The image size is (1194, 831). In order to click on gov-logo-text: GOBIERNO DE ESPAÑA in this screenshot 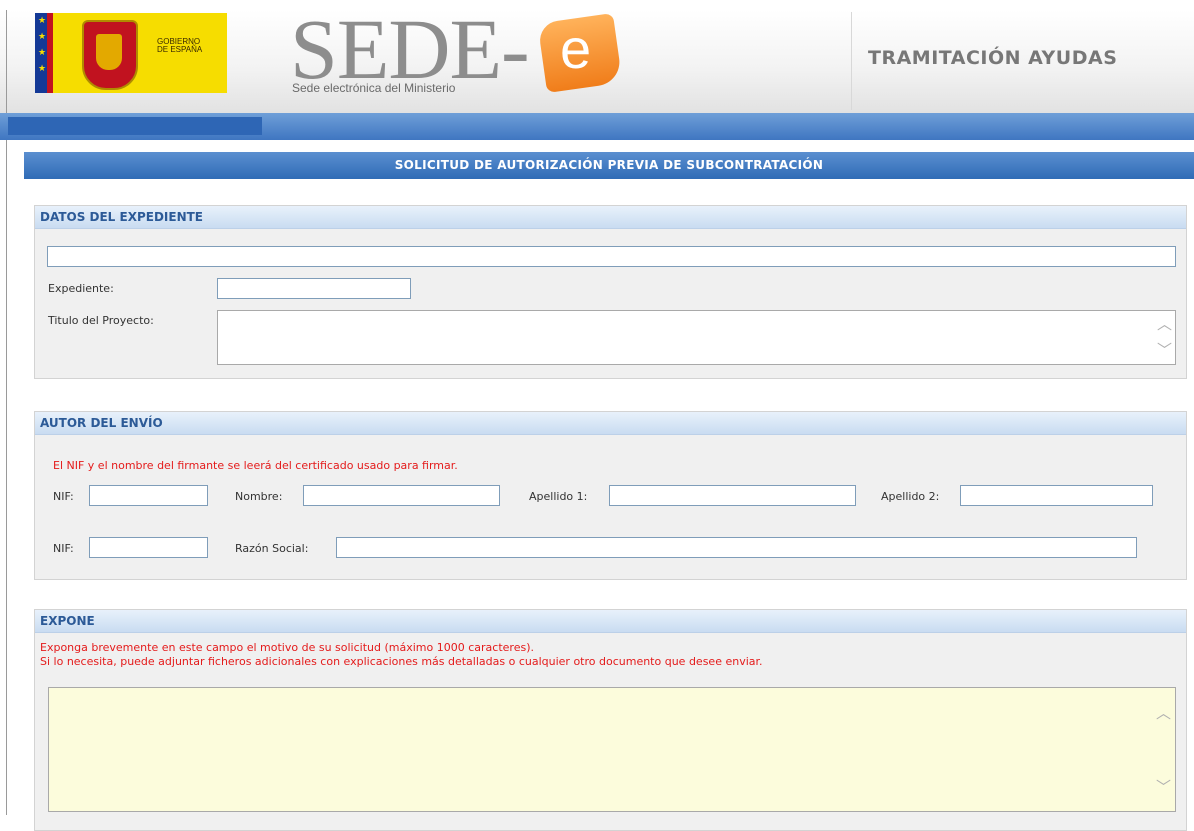, I will do `click(179, 46)`.